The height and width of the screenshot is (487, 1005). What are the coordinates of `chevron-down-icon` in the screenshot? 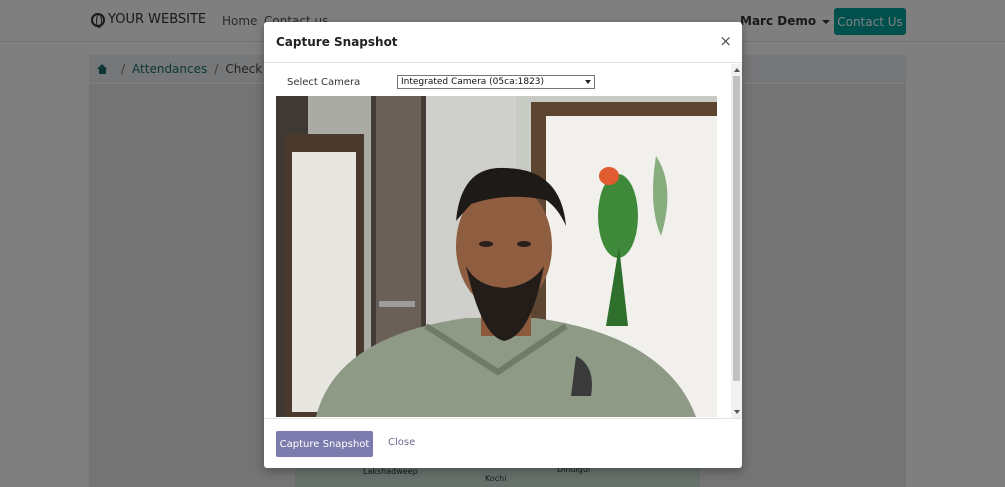 It's located at (588, 82).